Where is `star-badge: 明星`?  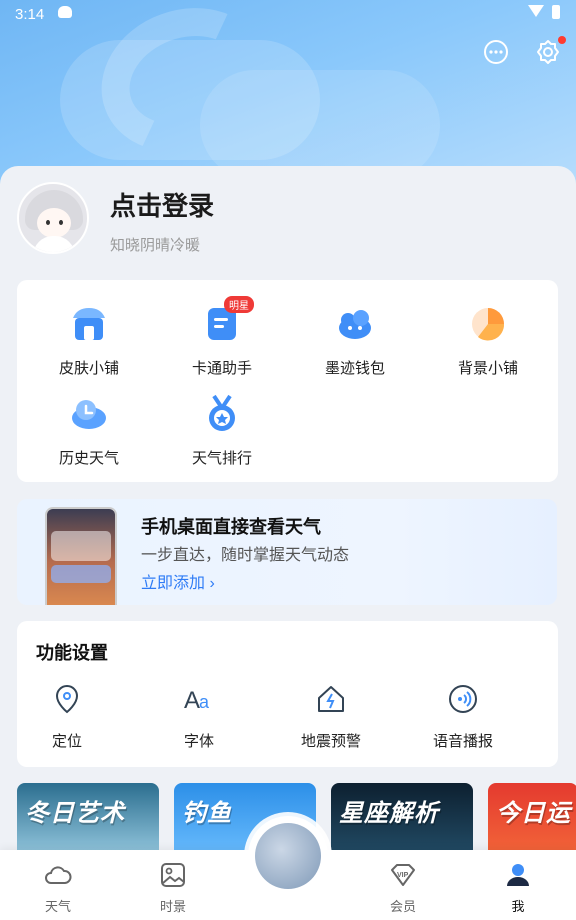
star-badge: 明星 is located at coordinates (239, 304).